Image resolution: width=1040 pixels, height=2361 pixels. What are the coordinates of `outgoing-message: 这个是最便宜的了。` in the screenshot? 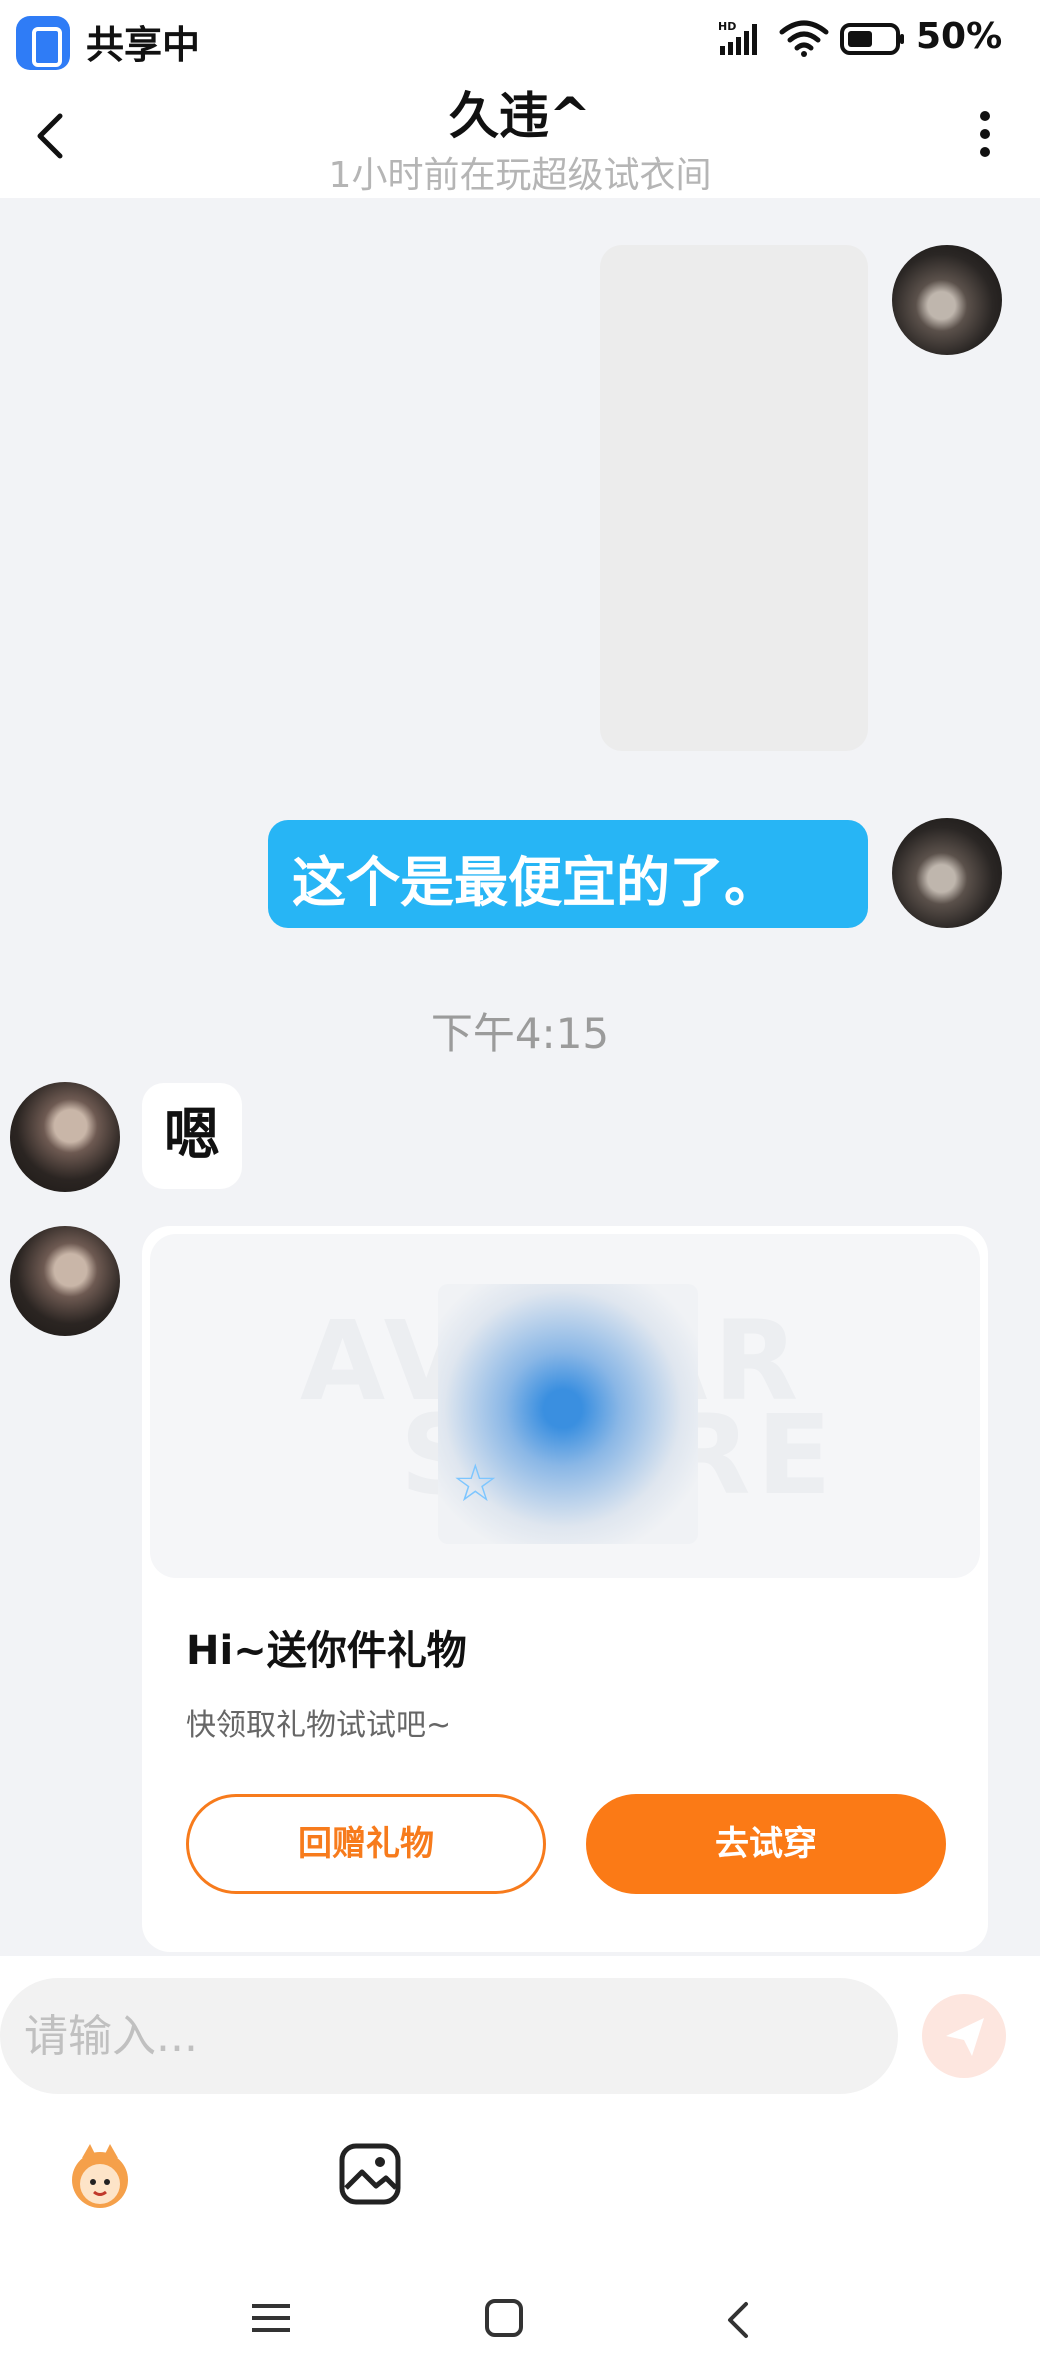 It's located at (568, 874).